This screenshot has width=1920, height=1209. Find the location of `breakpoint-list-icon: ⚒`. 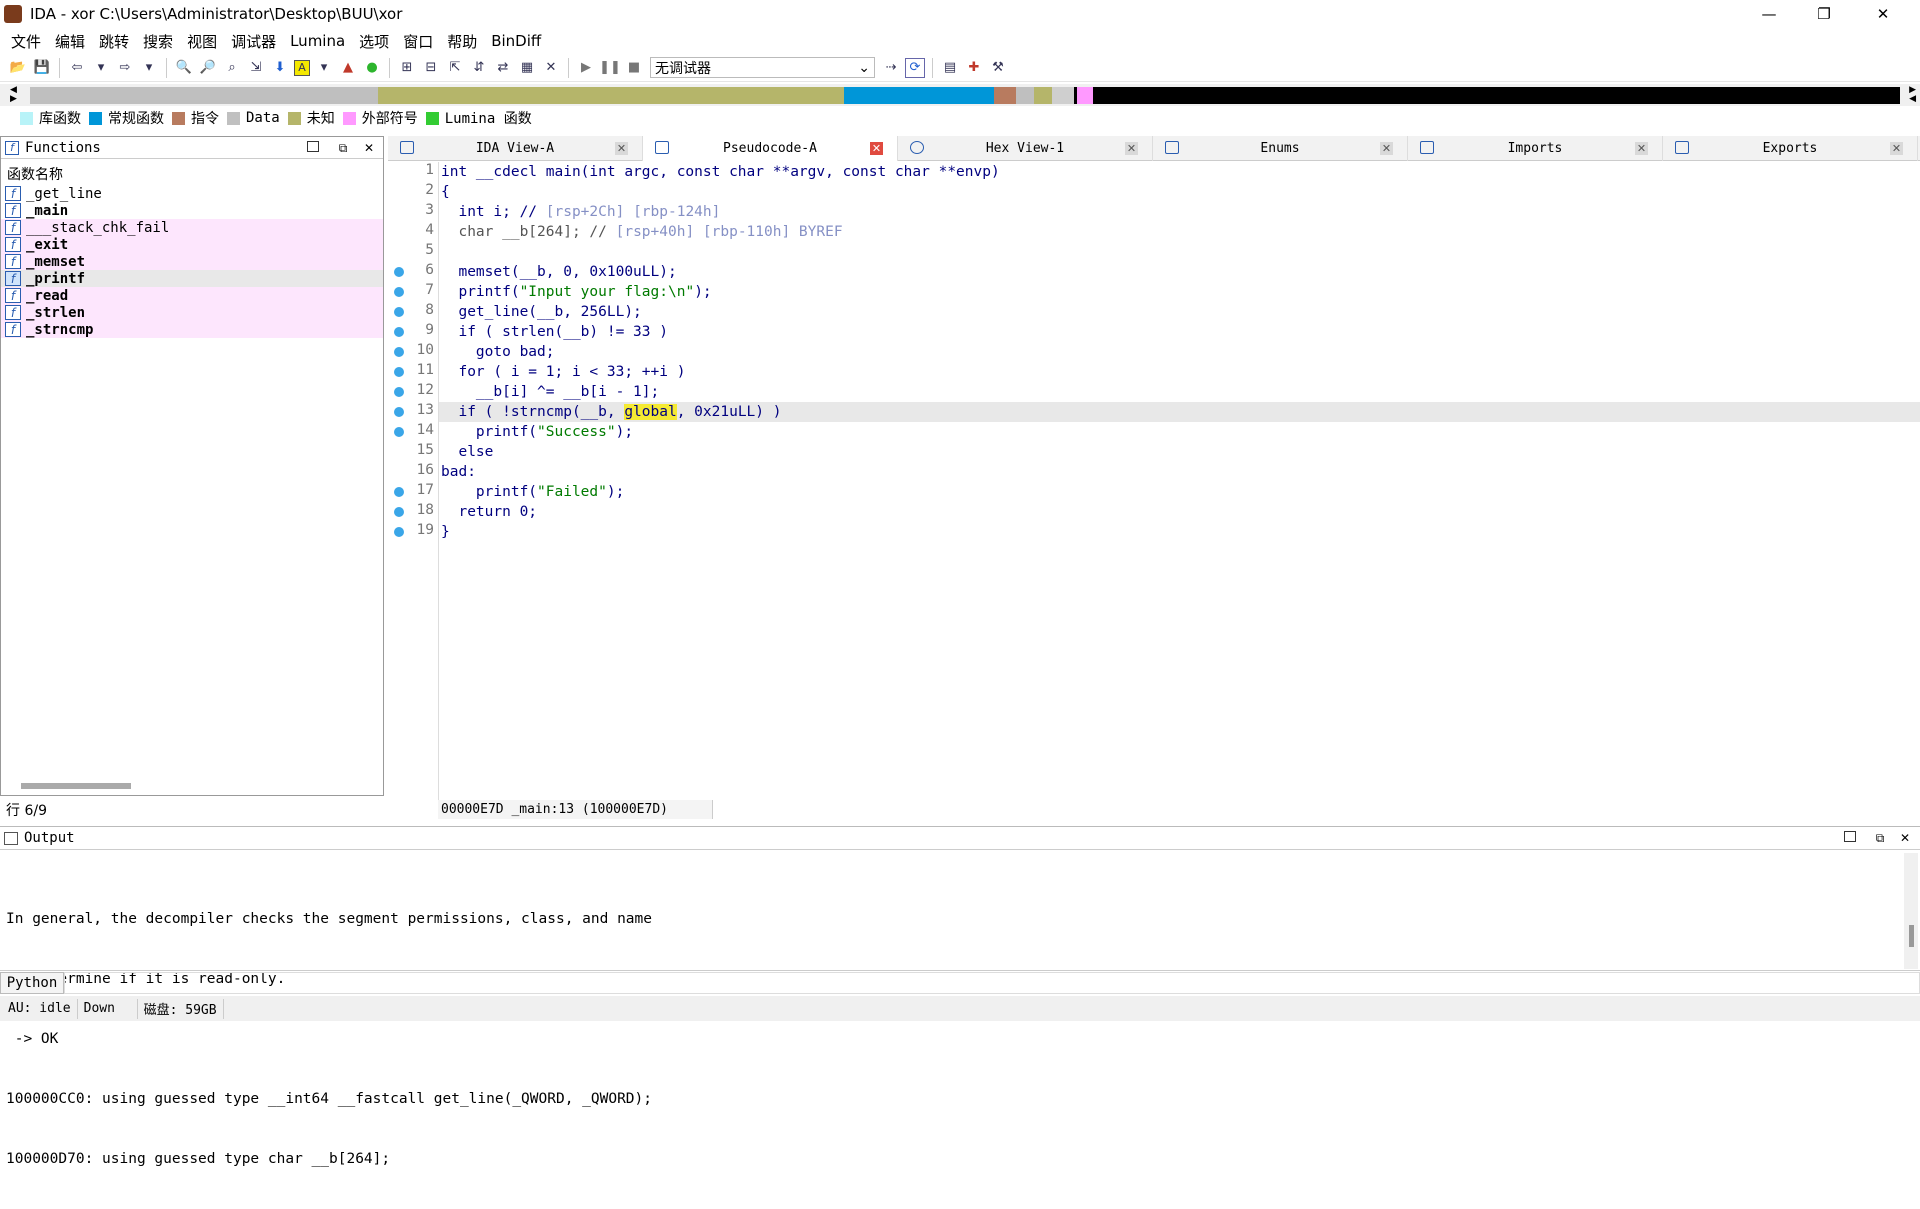

breakpoint-list-icon: ⚒ is located at coordinates (998, 68).